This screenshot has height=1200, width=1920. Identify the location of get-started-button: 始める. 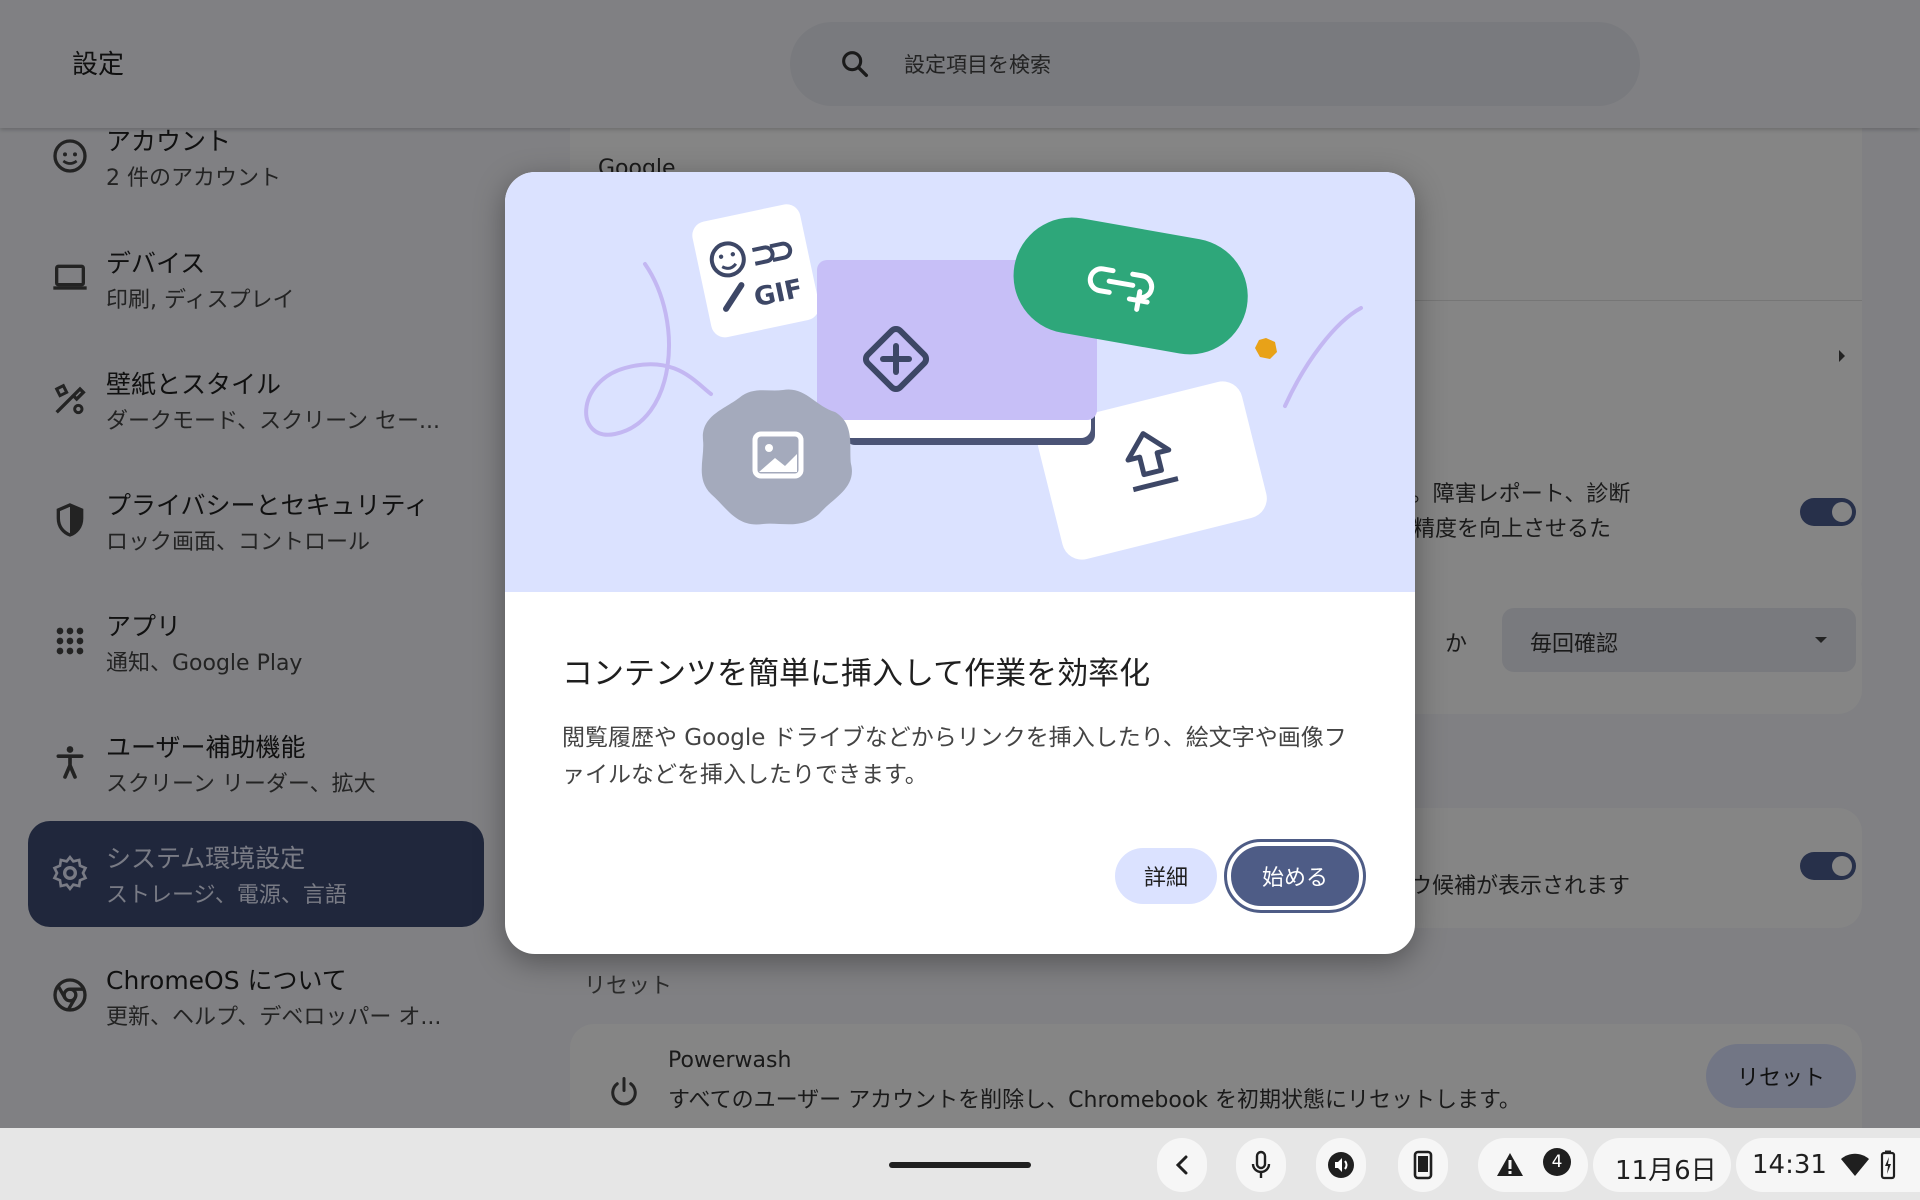
(1295, 876).